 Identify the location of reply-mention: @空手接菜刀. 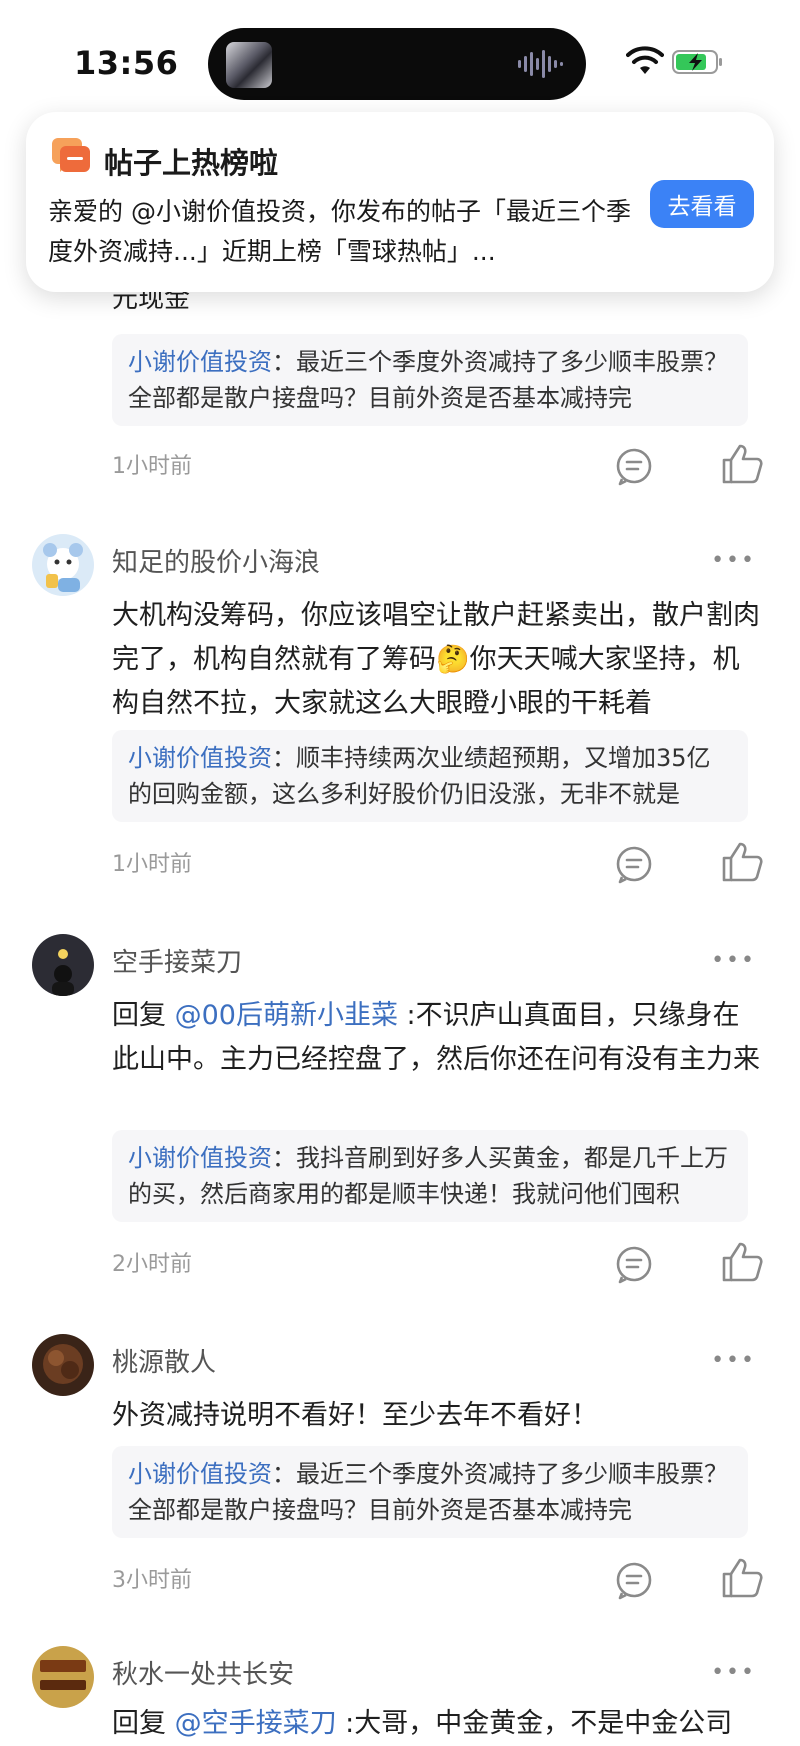
(256, 1723).